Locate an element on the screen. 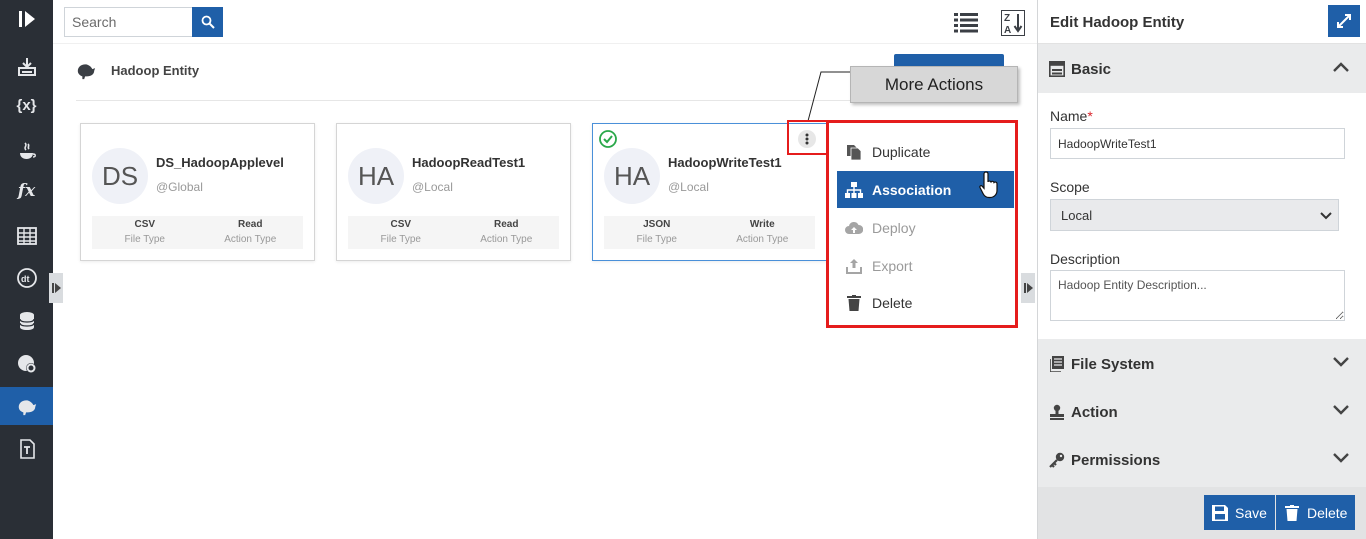  page-heading: Hadoop Entity is located at coordinates (136, 70).